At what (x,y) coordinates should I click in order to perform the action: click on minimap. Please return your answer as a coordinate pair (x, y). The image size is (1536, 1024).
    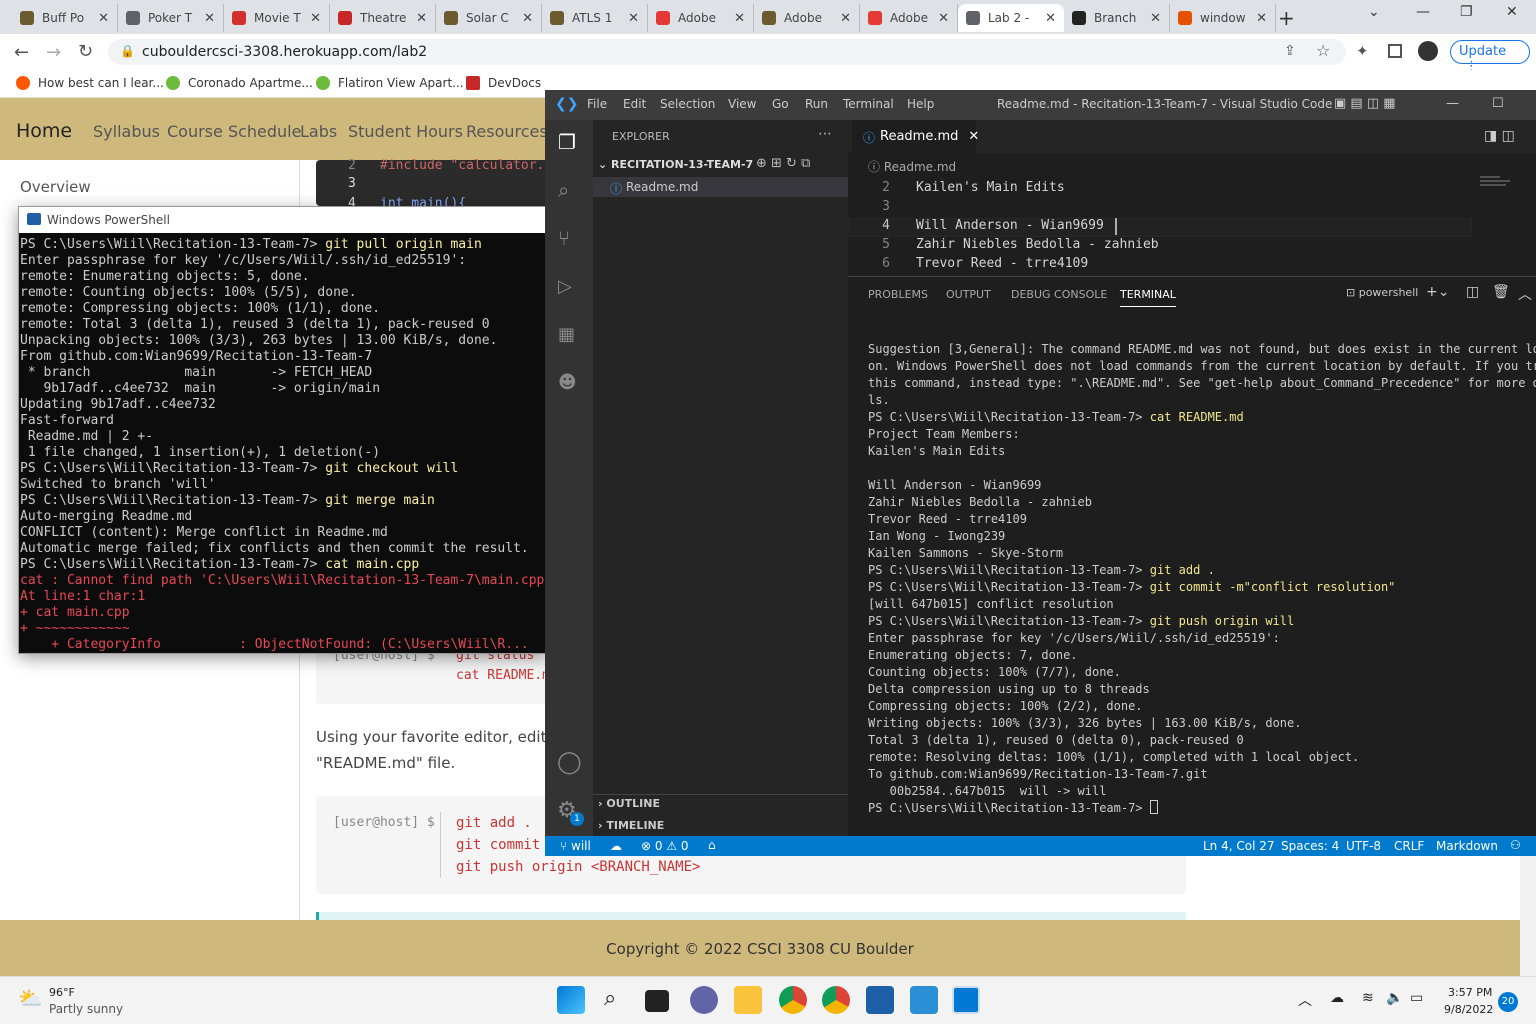
    Looking at the image, I should click on (1508, 186).